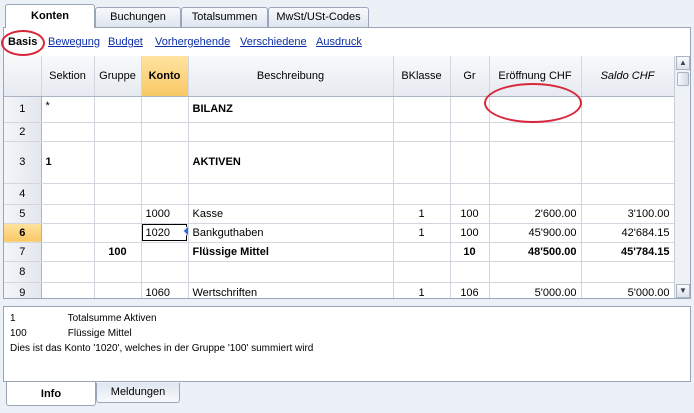  What do you see at coordinates (470, 252) in the screenshot?
I see `cell-gr: 10` at bounding box center [470, 252].